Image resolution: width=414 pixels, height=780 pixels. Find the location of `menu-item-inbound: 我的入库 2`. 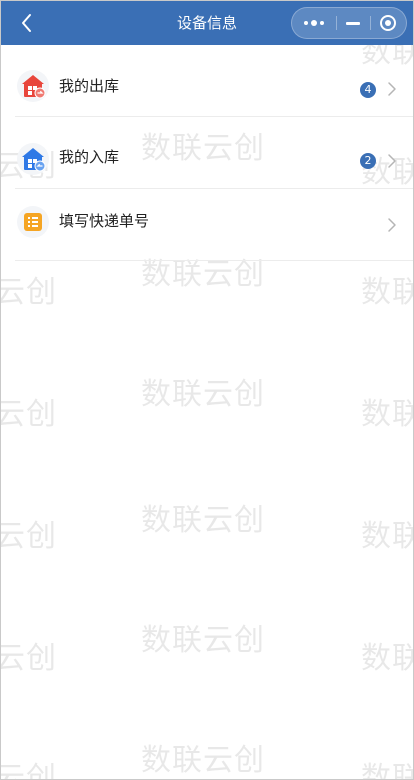

menu-item-inbound: 我的入库 2 is located at coordinates (207, 153).